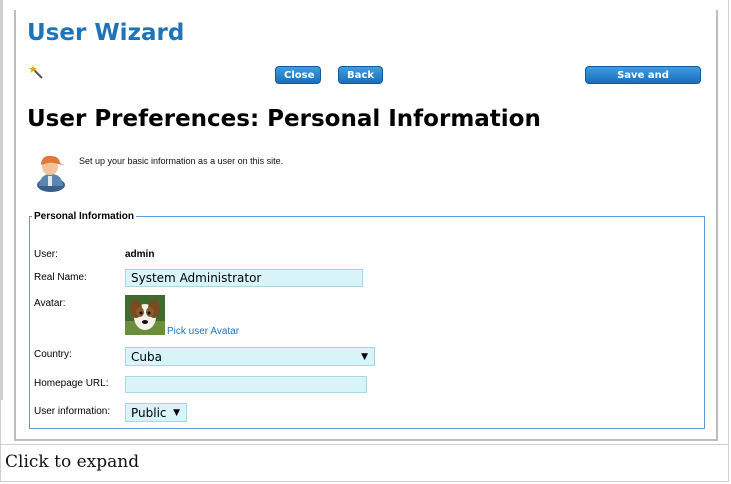  What do you see at coordinates (360, 75) in the screenshot?
I see `back-button: Back` at bounding box center [360, 75].